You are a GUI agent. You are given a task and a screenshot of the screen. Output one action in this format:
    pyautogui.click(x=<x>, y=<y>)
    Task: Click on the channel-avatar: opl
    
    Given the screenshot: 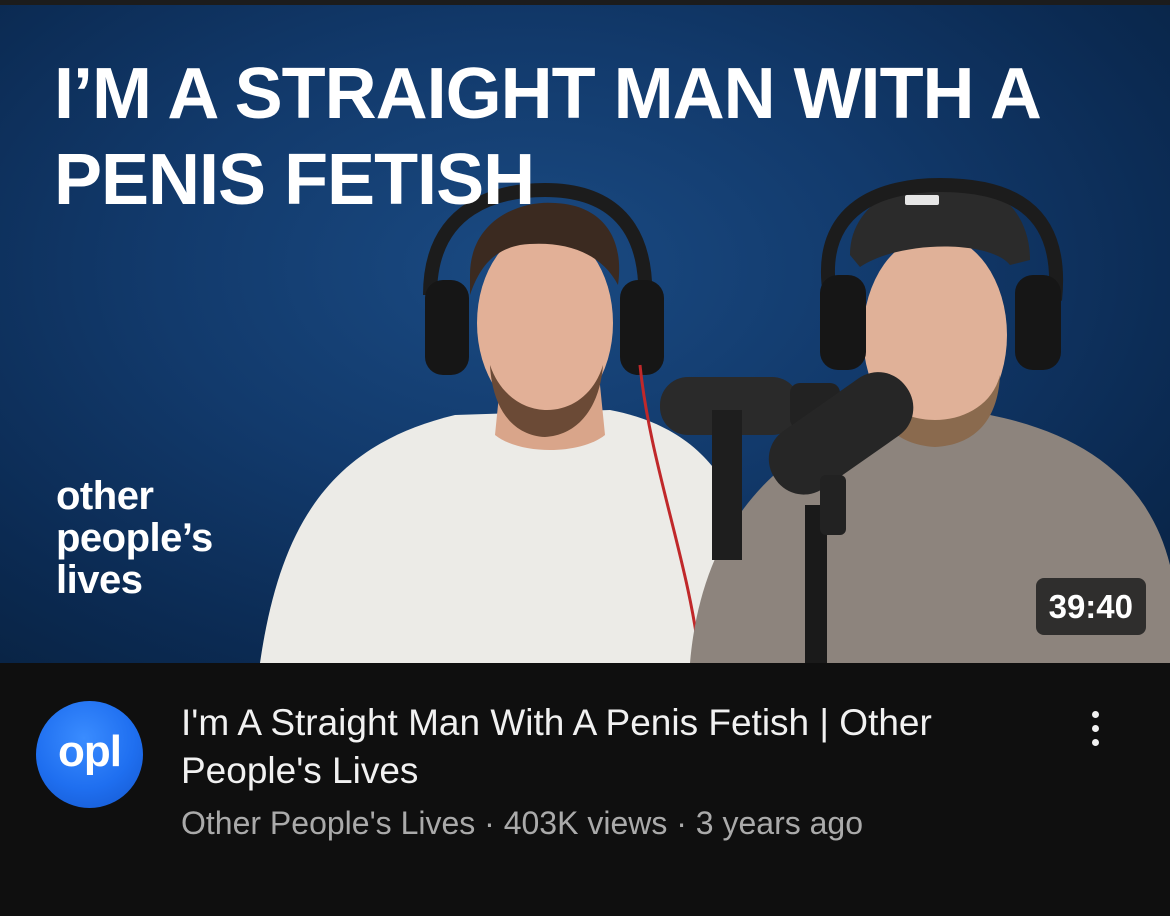 What is the action you would take?
    pyautogui.click(x=89, y=754)
    